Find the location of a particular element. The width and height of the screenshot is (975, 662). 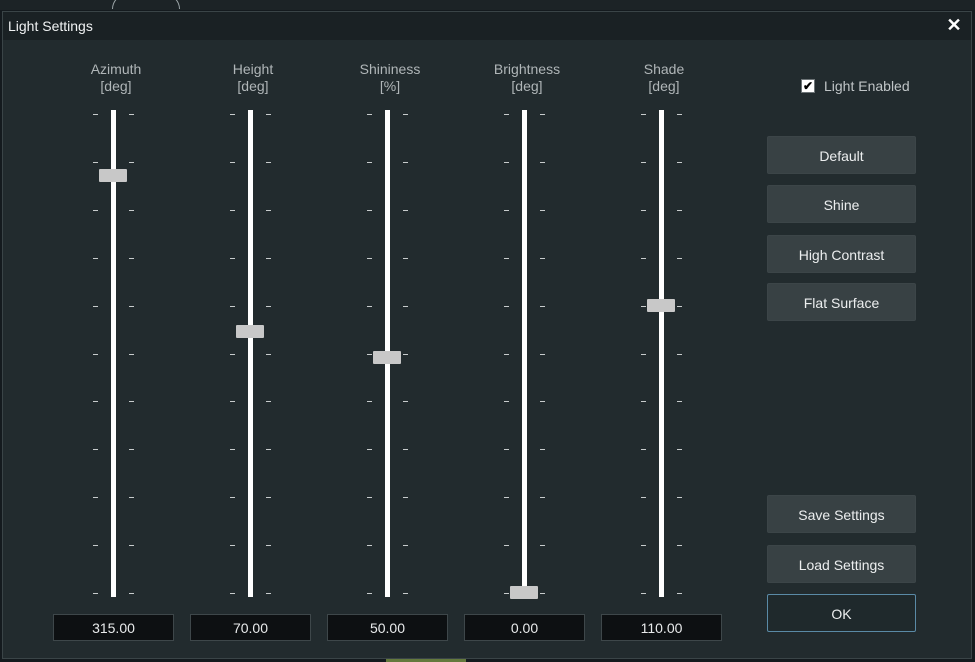

shine-button: Shine is located at coordinates (841, 204).